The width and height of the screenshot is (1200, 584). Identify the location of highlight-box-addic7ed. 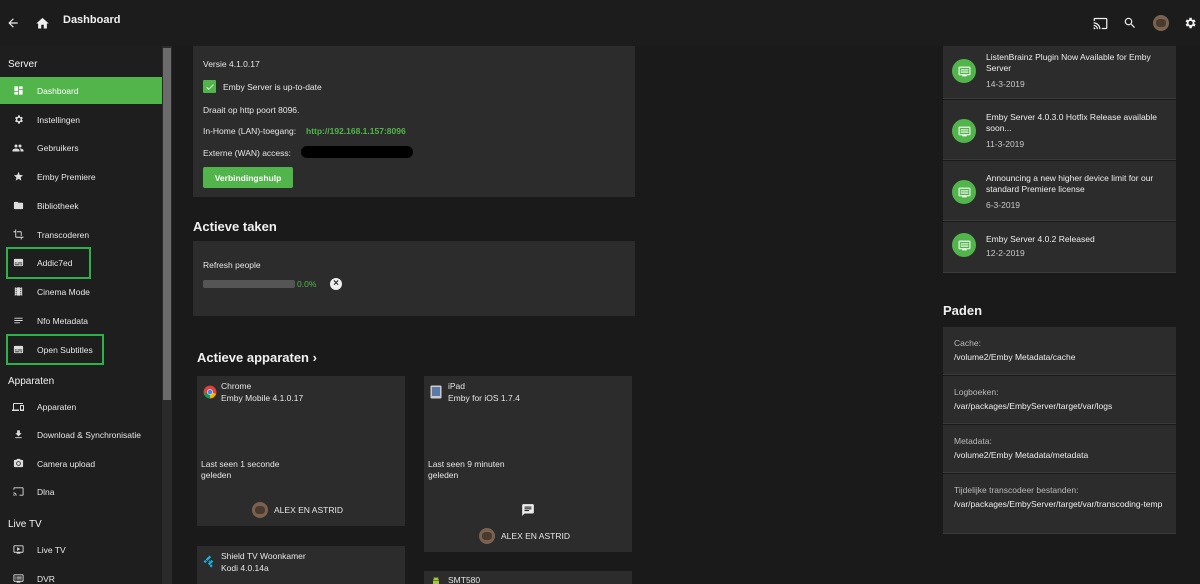
(48, 263).